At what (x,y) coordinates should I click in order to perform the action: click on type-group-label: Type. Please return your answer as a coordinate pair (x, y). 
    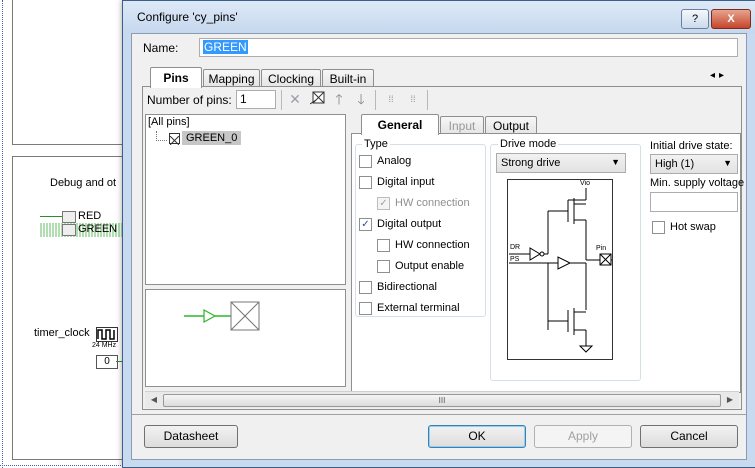
    Looking at the image, I should click on (376, 144).